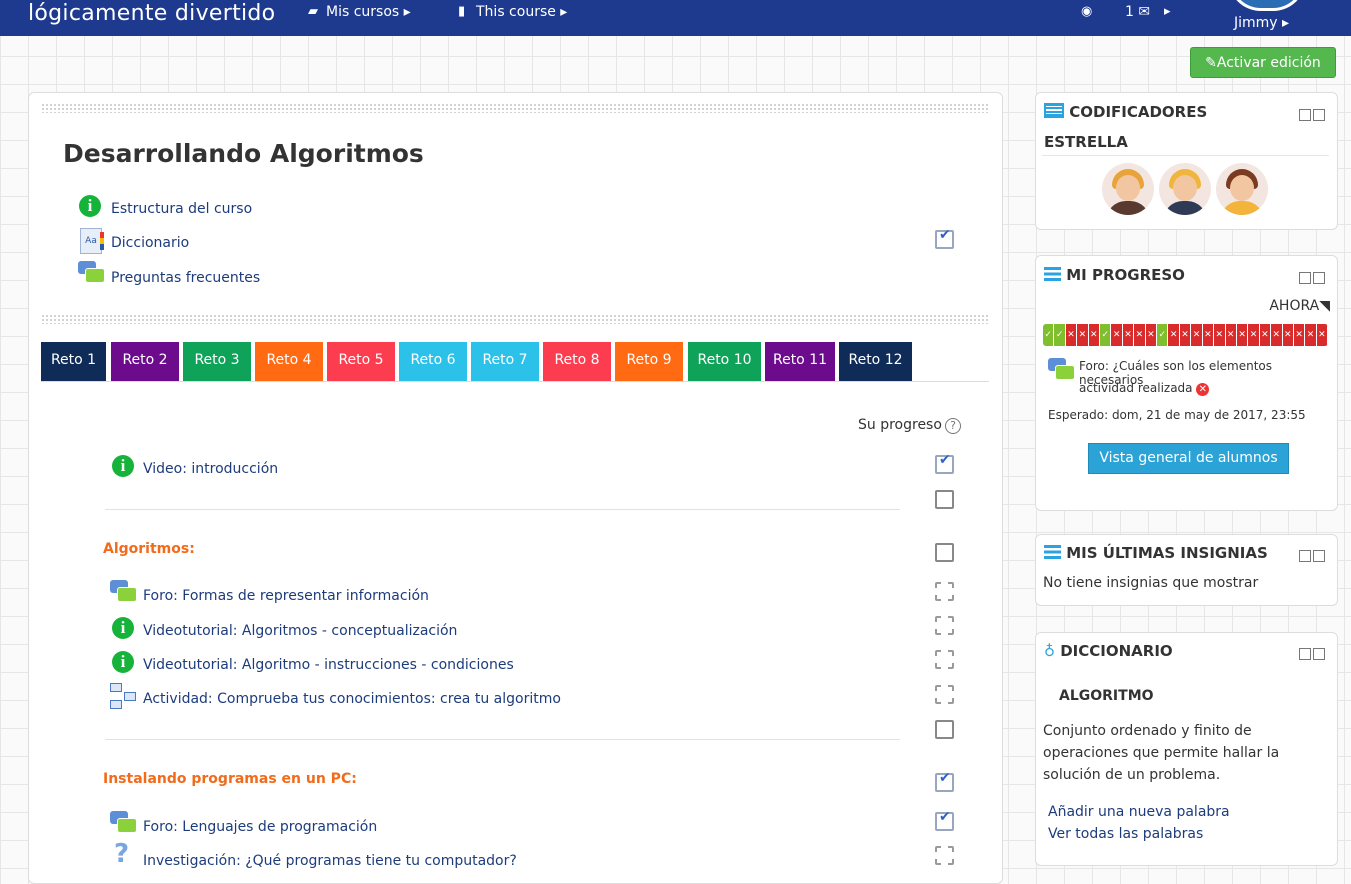 The image size is (1351, 884). What do you see at coordinates (521, 12) in the screenshot?
I see `this-course-menu: This course ▸` at bounding box center [521, 12].